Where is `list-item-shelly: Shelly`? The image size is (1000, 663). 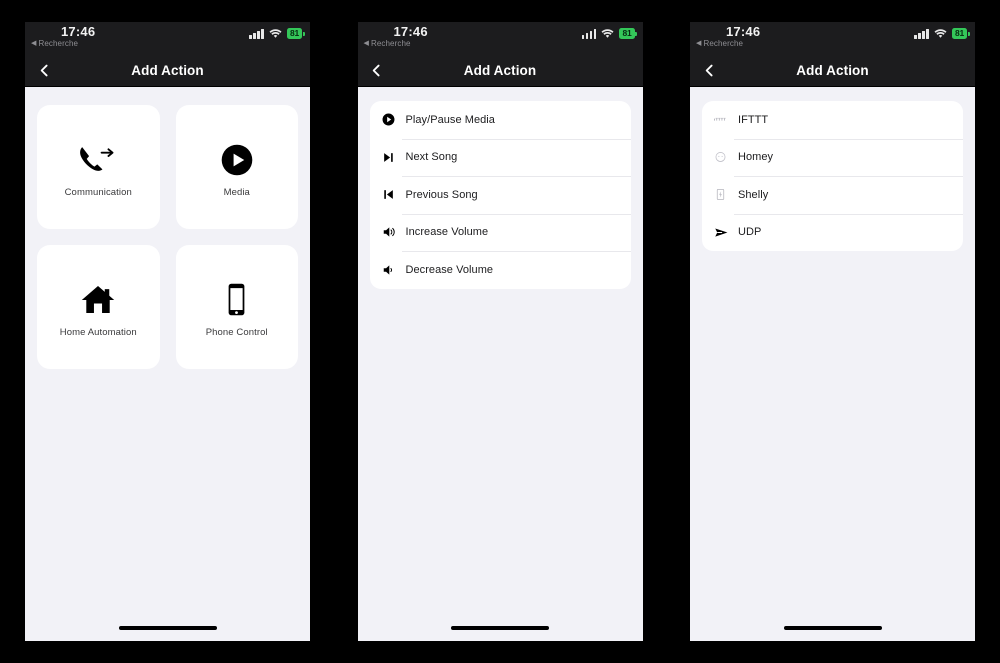
list-item-shelly: Shelly is located at coordinates (832, 195).